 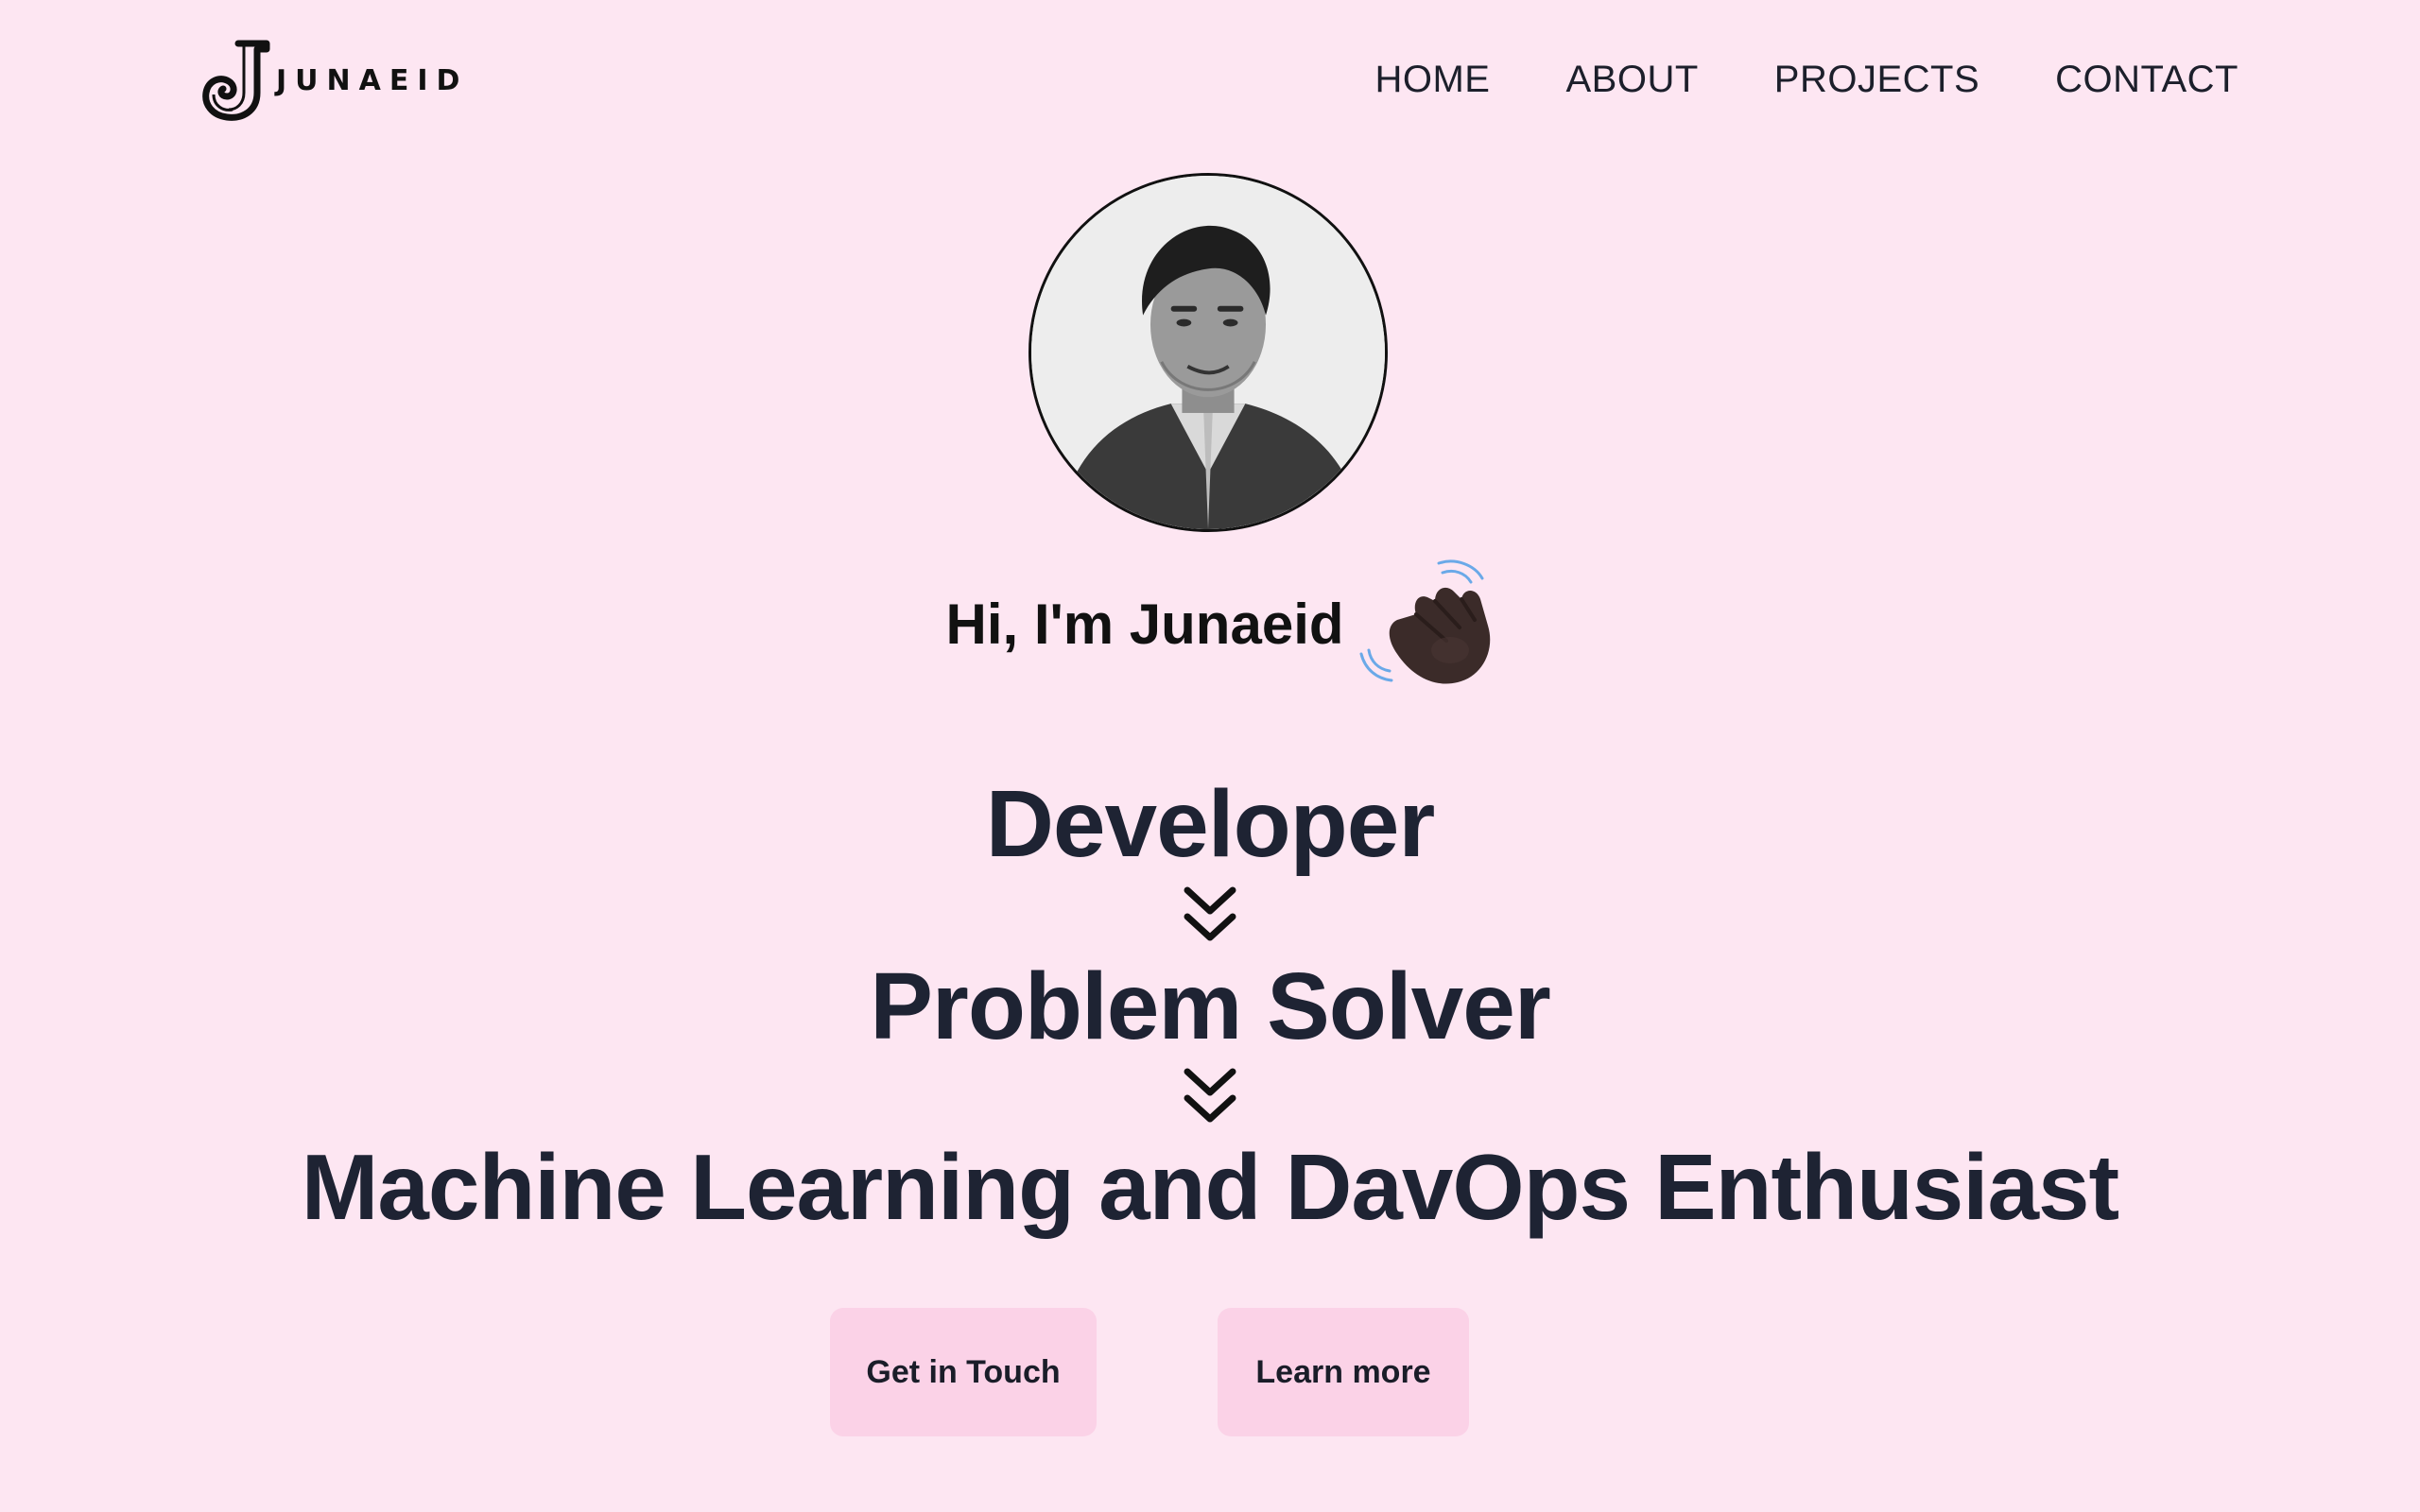 I want to click on profile-photo, so click(x=1208, y=352).